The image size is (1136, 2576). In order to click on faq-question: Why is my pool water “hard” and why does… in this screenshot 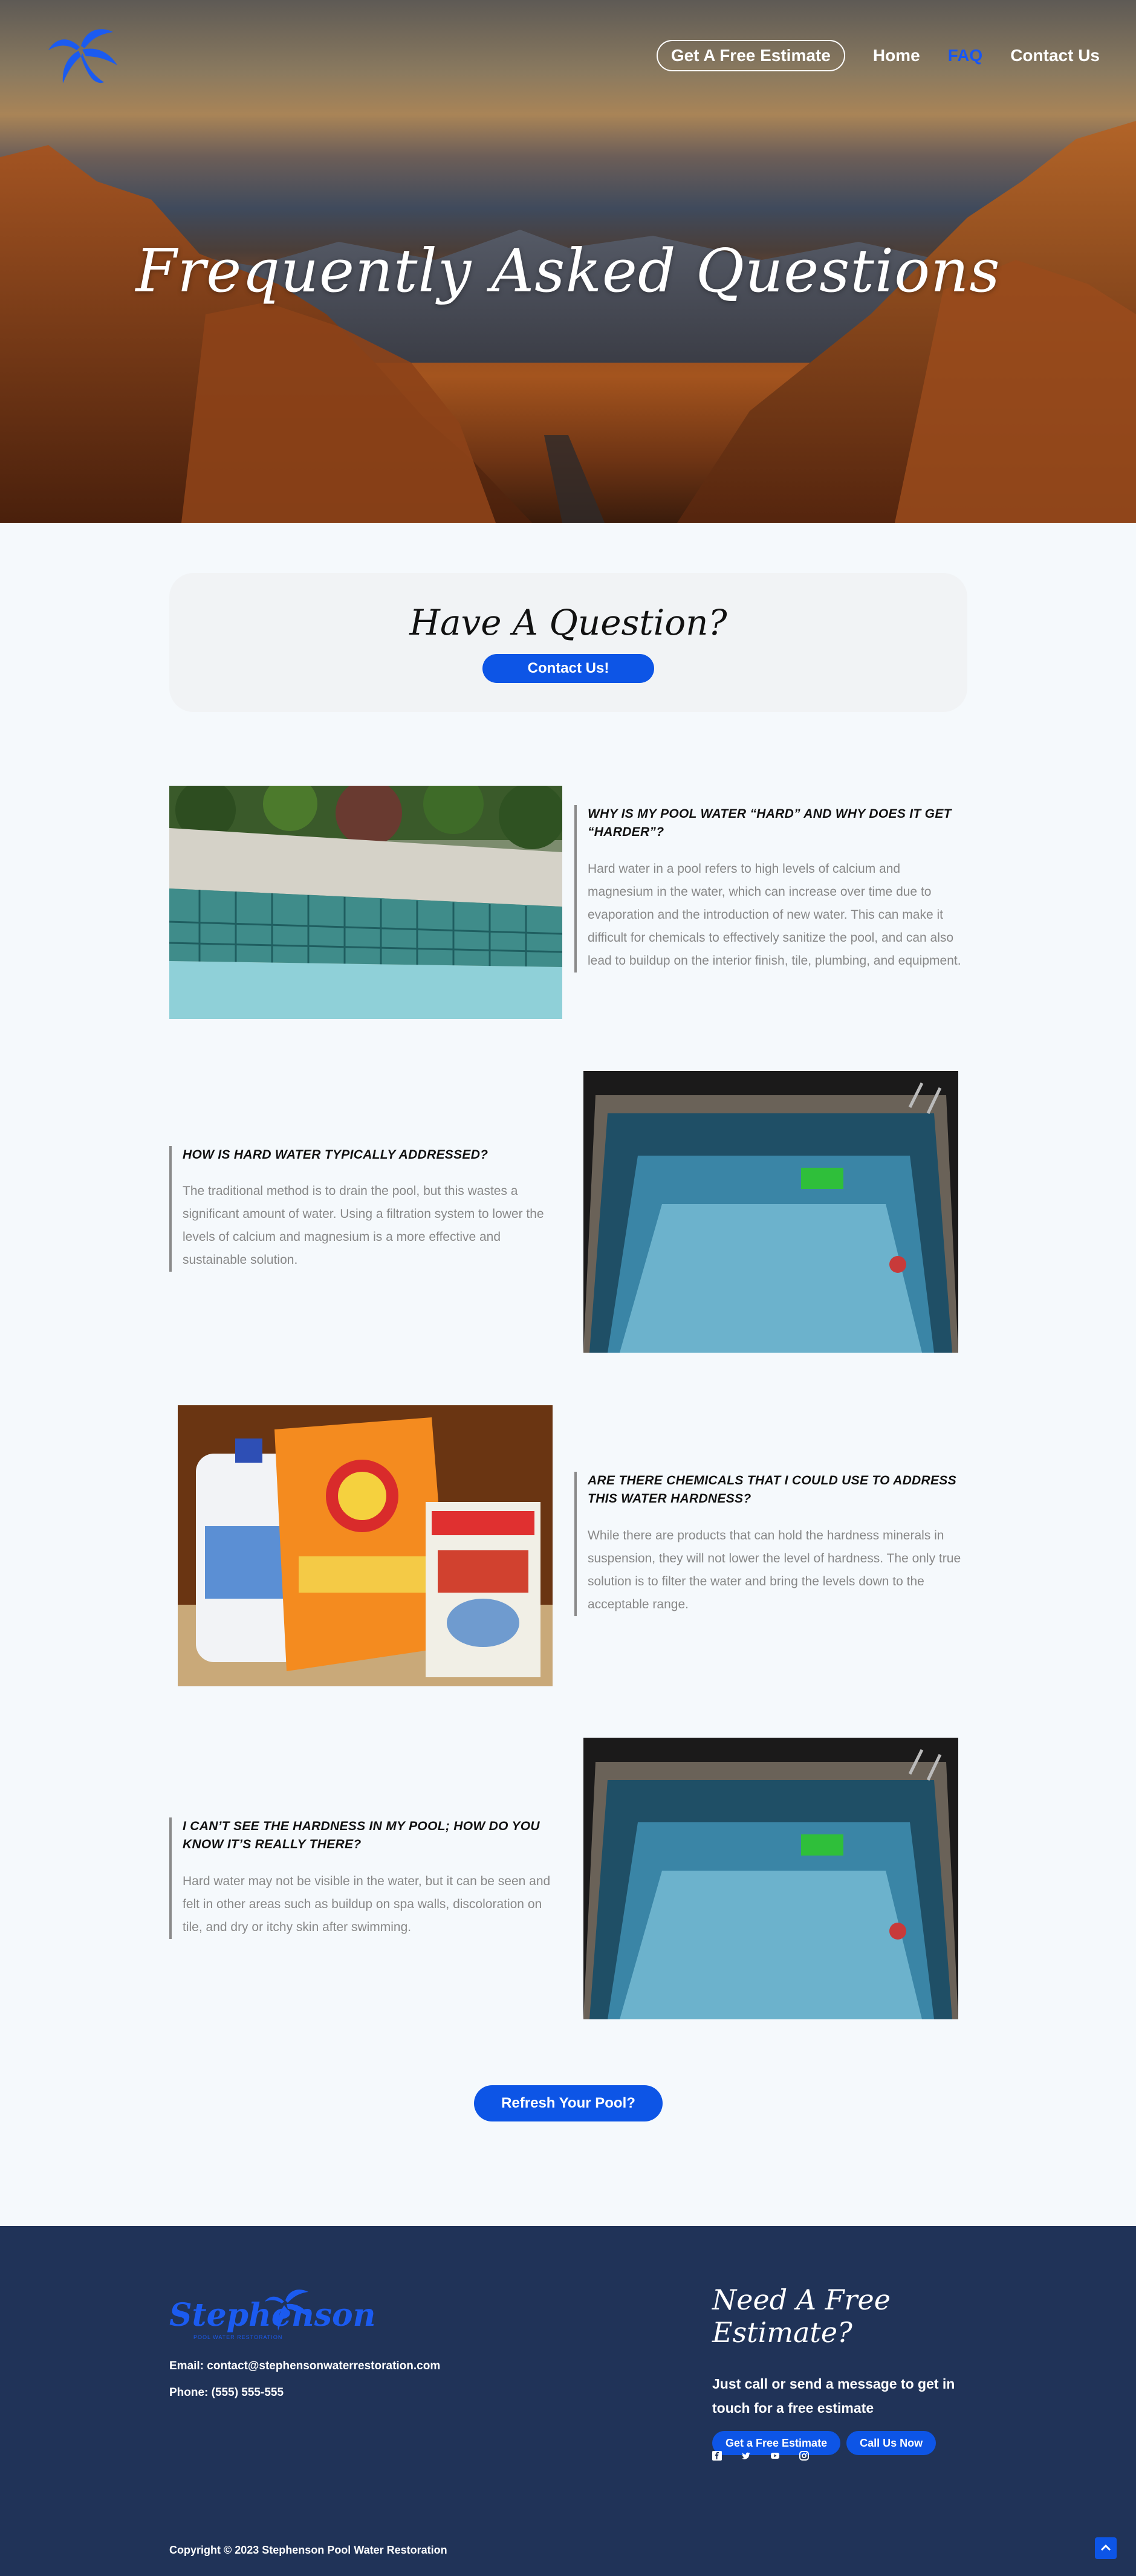, I will do `click(770, 823)`.